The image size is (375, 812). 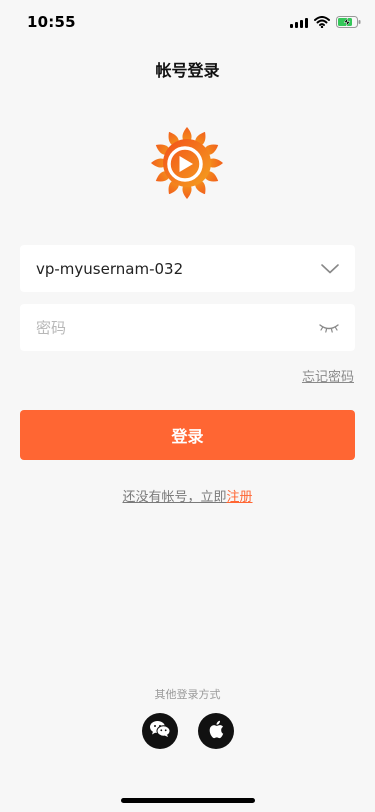 I want to click on register-prompt: 还没有帐号，立即注册, so click(x=187, y=495).